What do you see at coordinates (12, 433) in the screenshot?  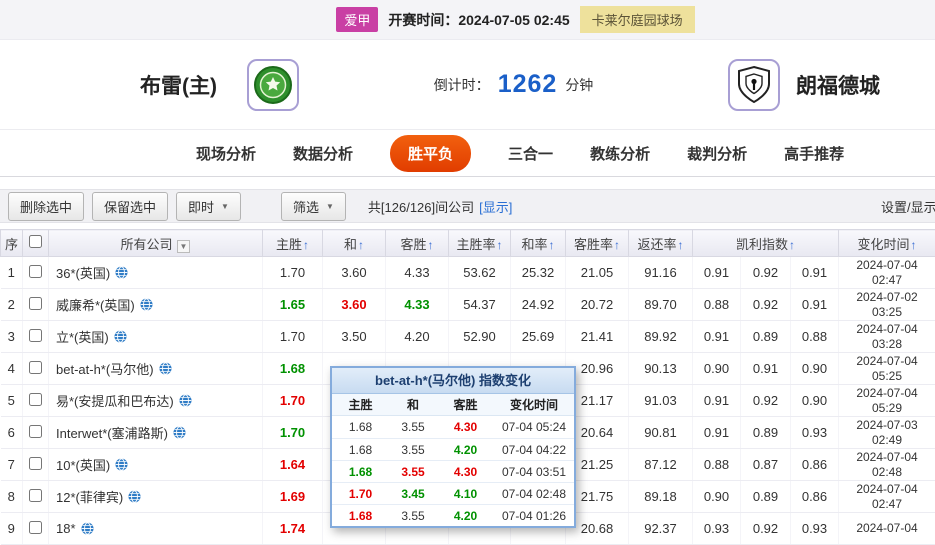 I see `row-index: 6` at bounding box center [12, 433].